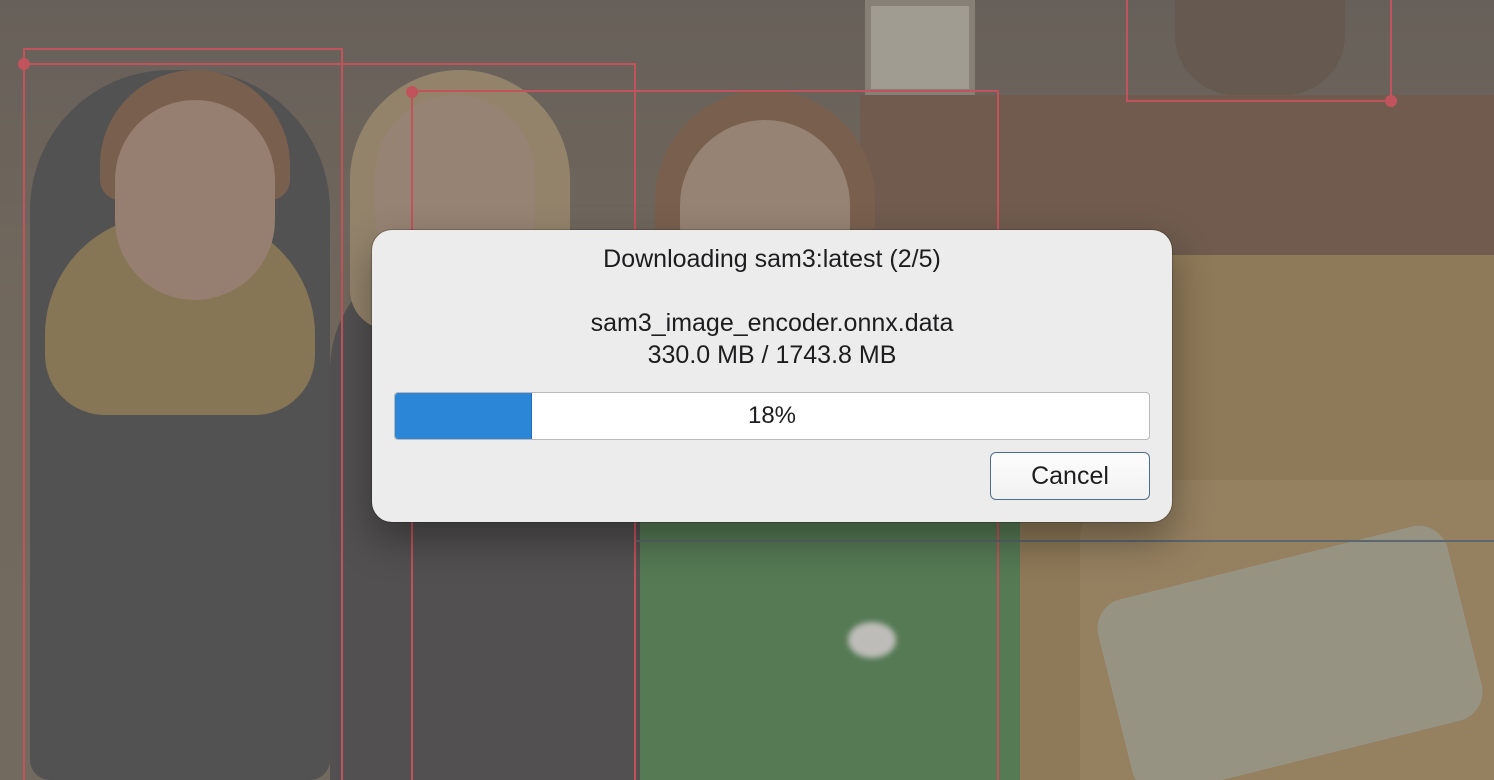  I want to click on progress-percent-label: 18%, so click(772, 415).